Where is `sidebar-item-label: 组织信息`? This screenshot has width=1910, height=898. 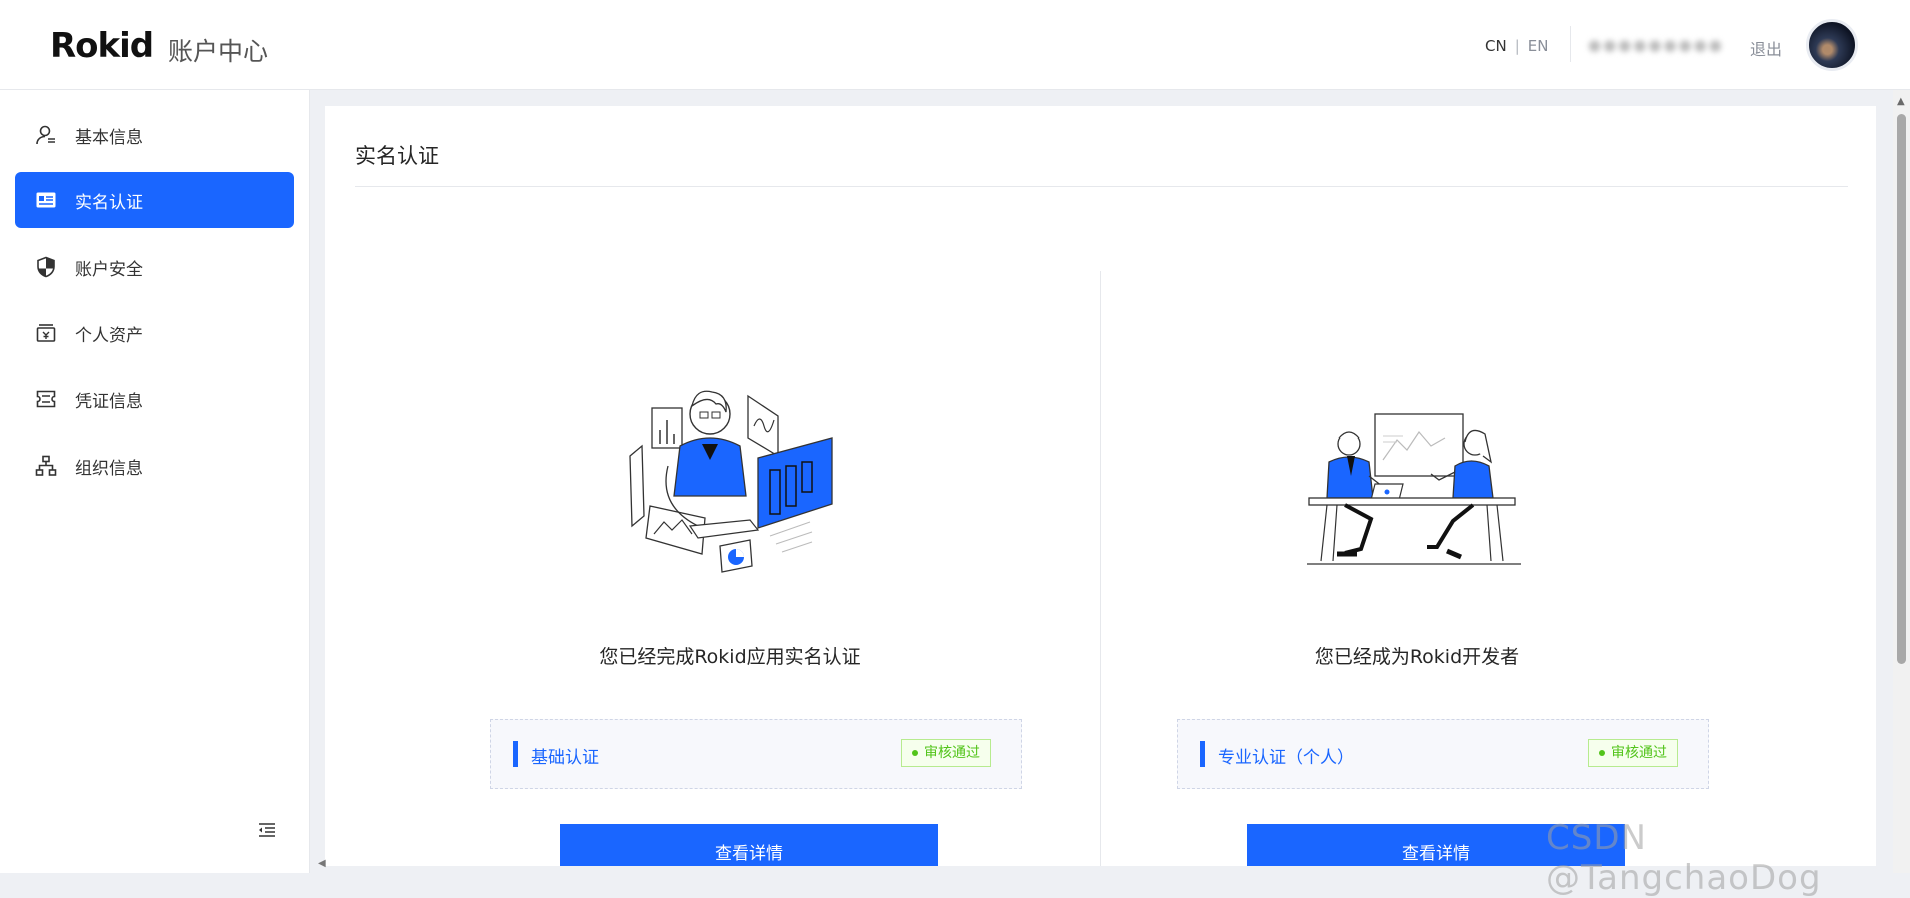 sidebar-item-label: 组织信息 is located at coordinates (109, 468).